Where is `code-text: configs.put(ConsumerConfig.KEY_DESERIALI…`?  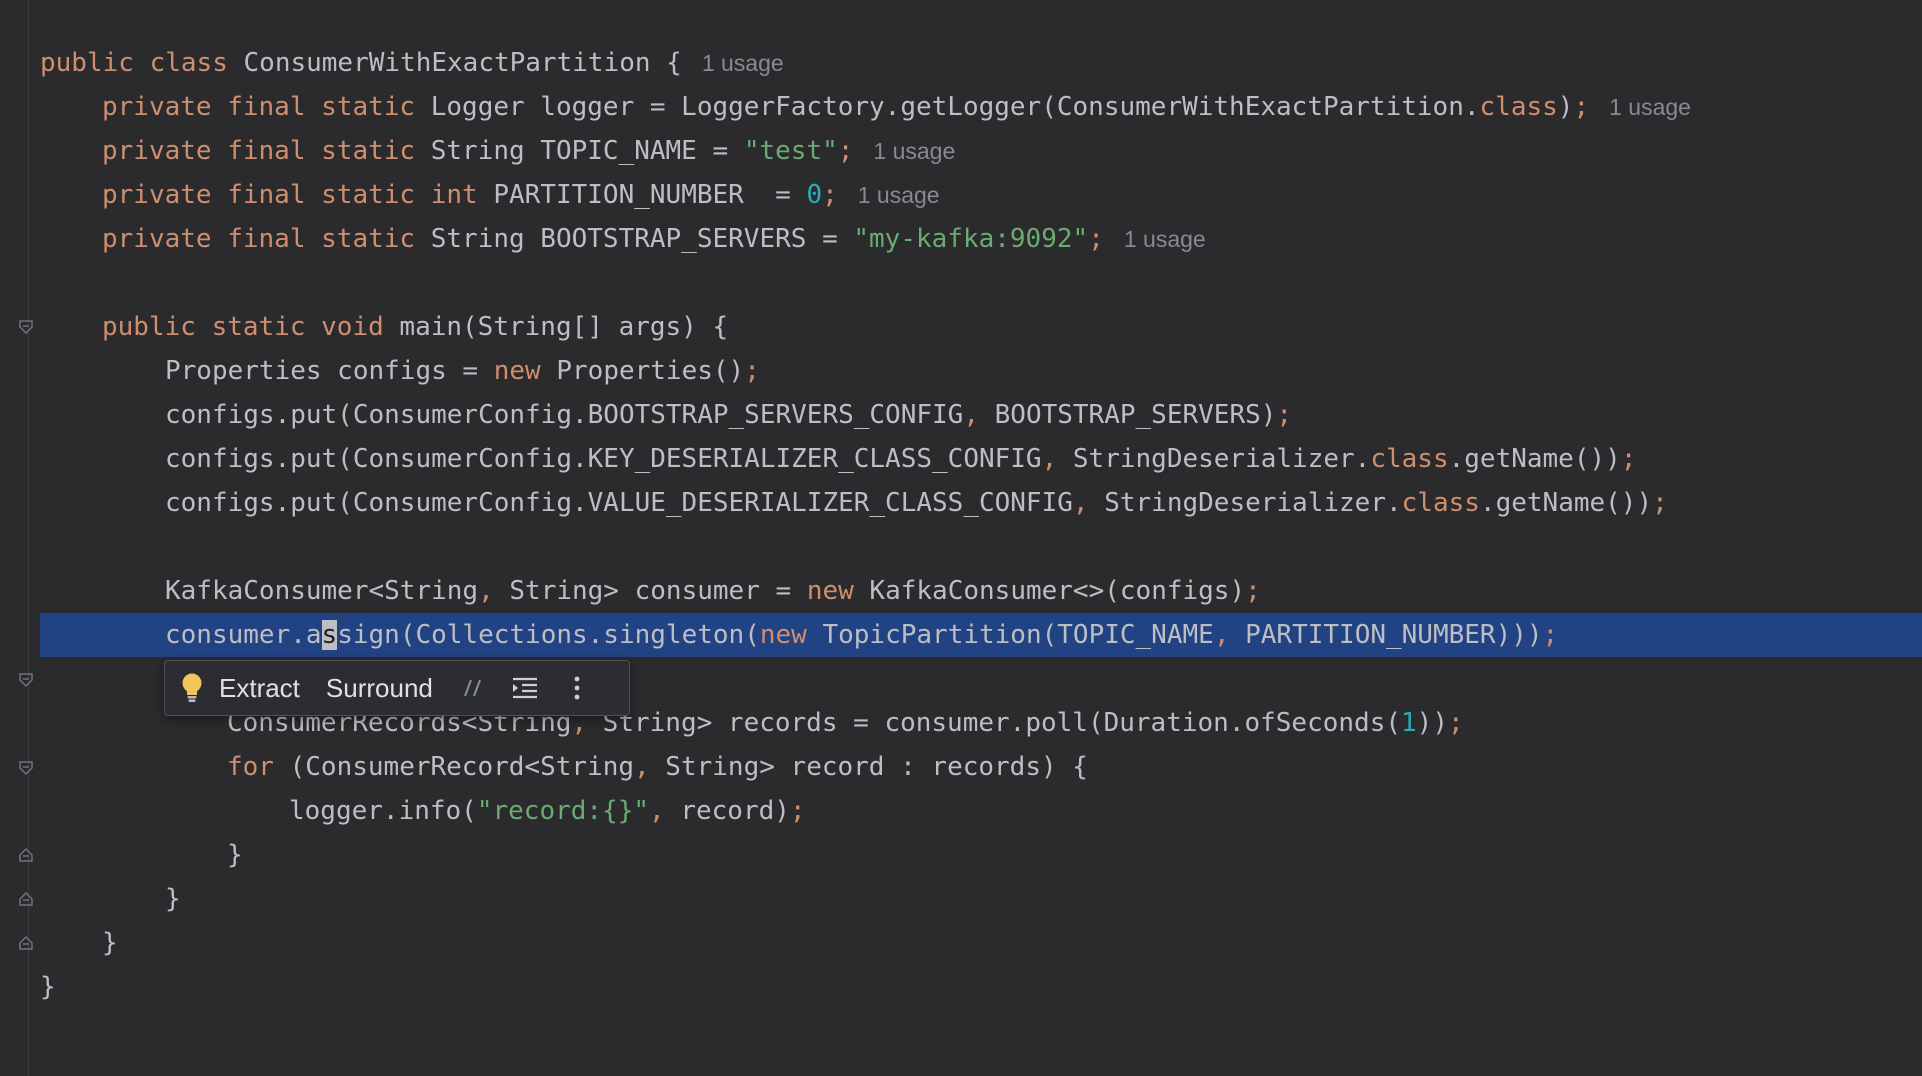 code-text: configs.put(ConsumerConfig.KEY_DESERIALI… is located at coordinates (603, 459).